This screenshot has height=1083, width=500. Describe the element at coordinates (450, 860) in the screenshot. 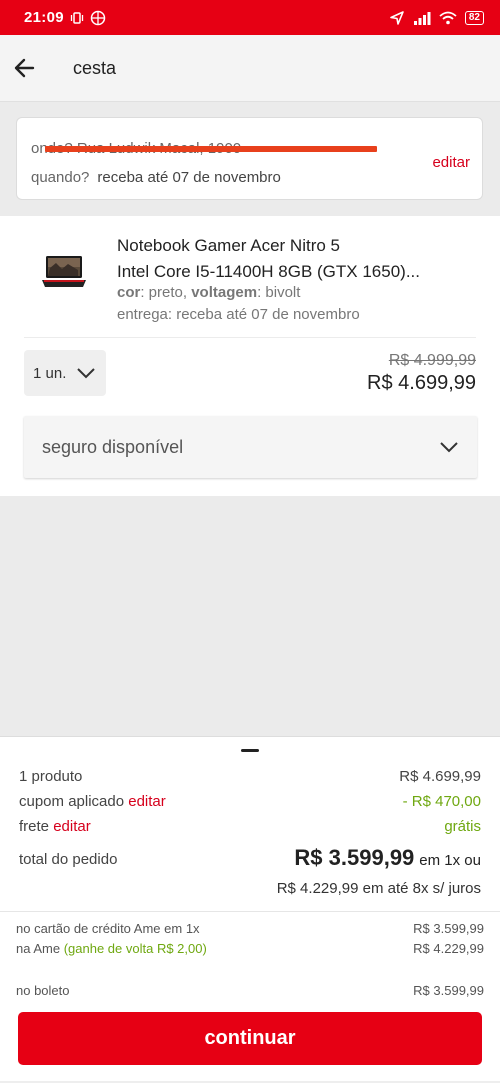

I see `total-suffix: em 1x ou` at that location.